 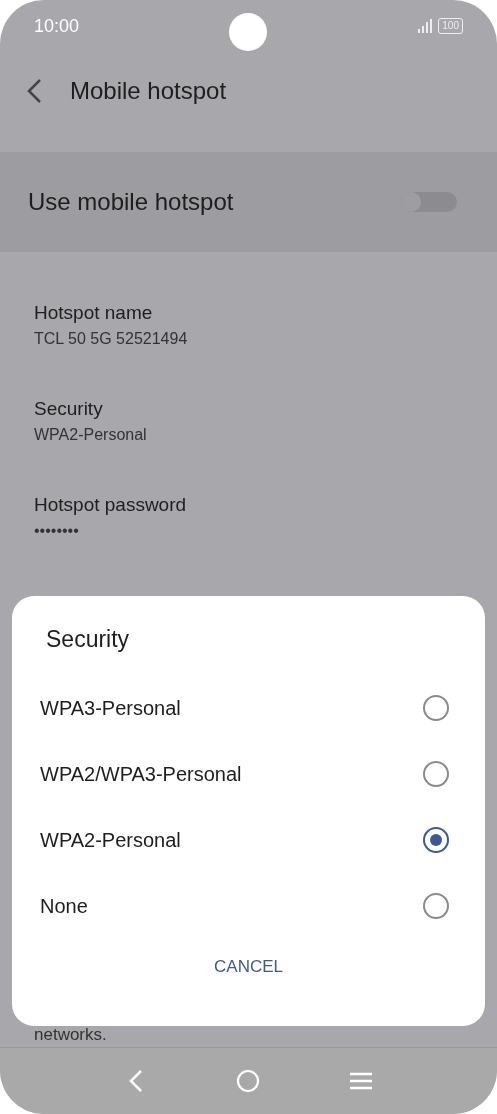 I want to click on setting-label: Hotspot name, so click(x=265, y=313).